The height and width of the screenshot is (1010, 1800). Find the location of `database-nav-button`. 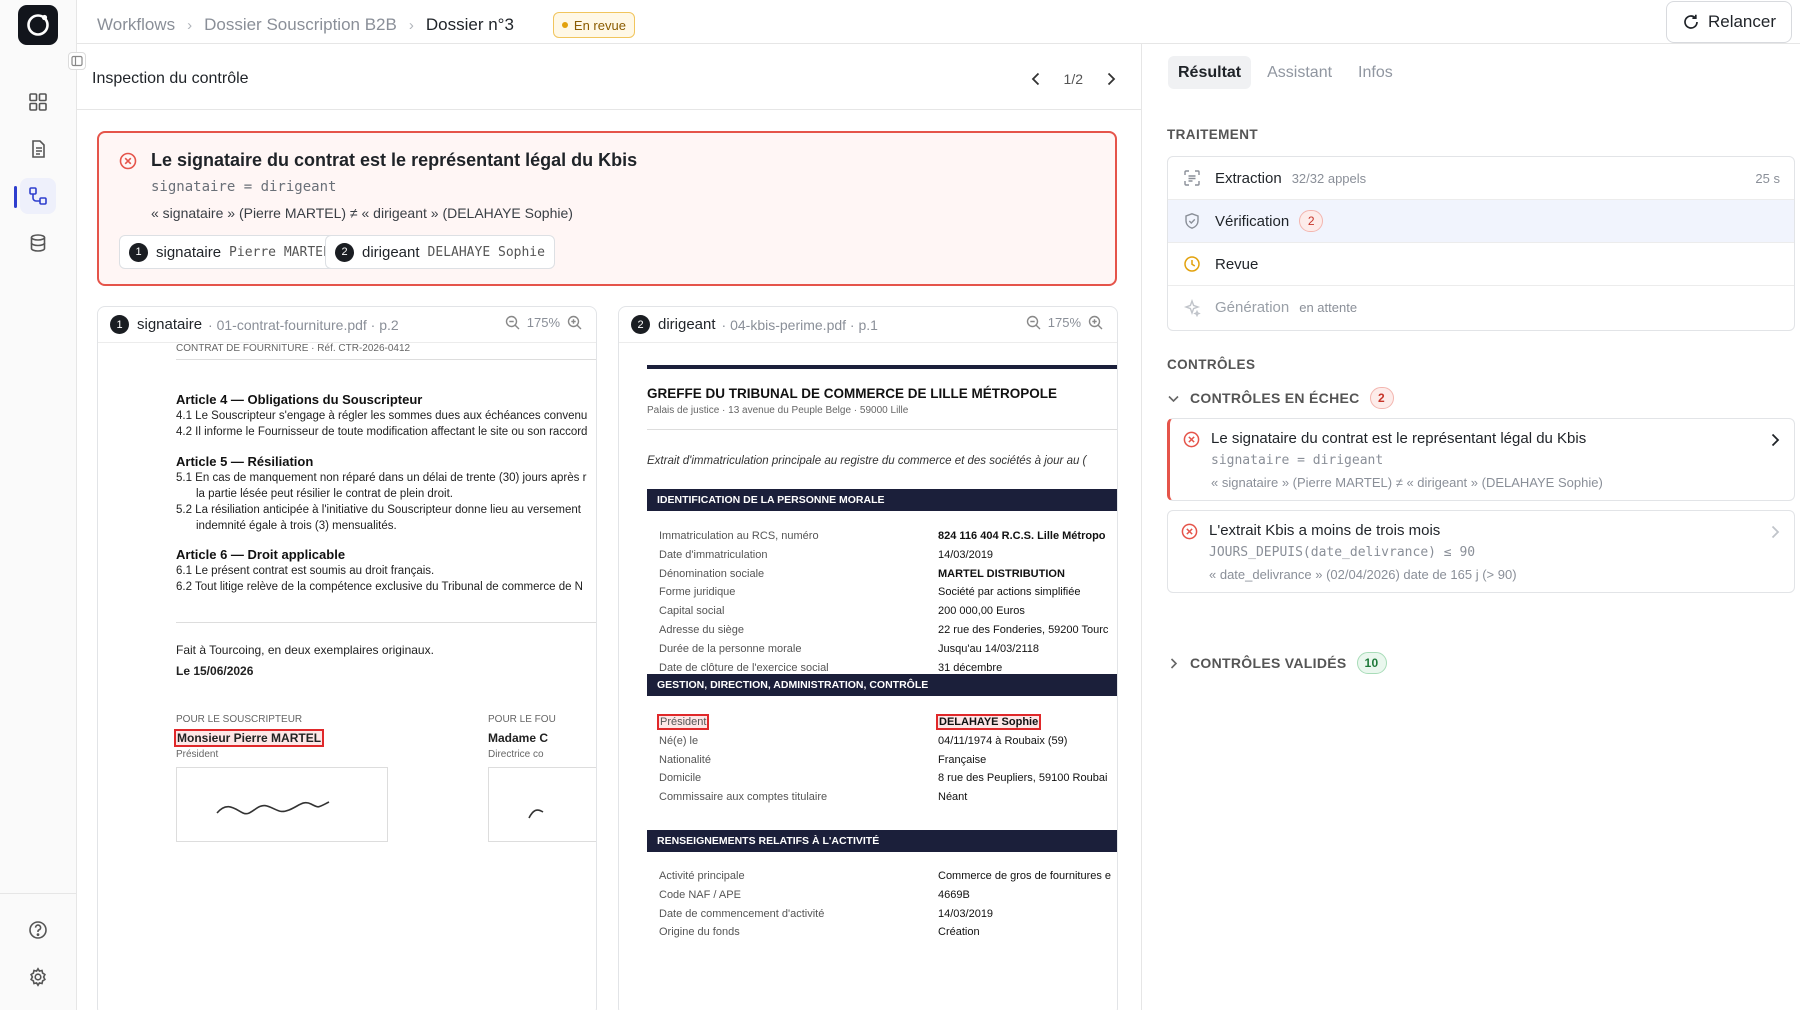

database-nav-button is located at coordinates (38, 243).